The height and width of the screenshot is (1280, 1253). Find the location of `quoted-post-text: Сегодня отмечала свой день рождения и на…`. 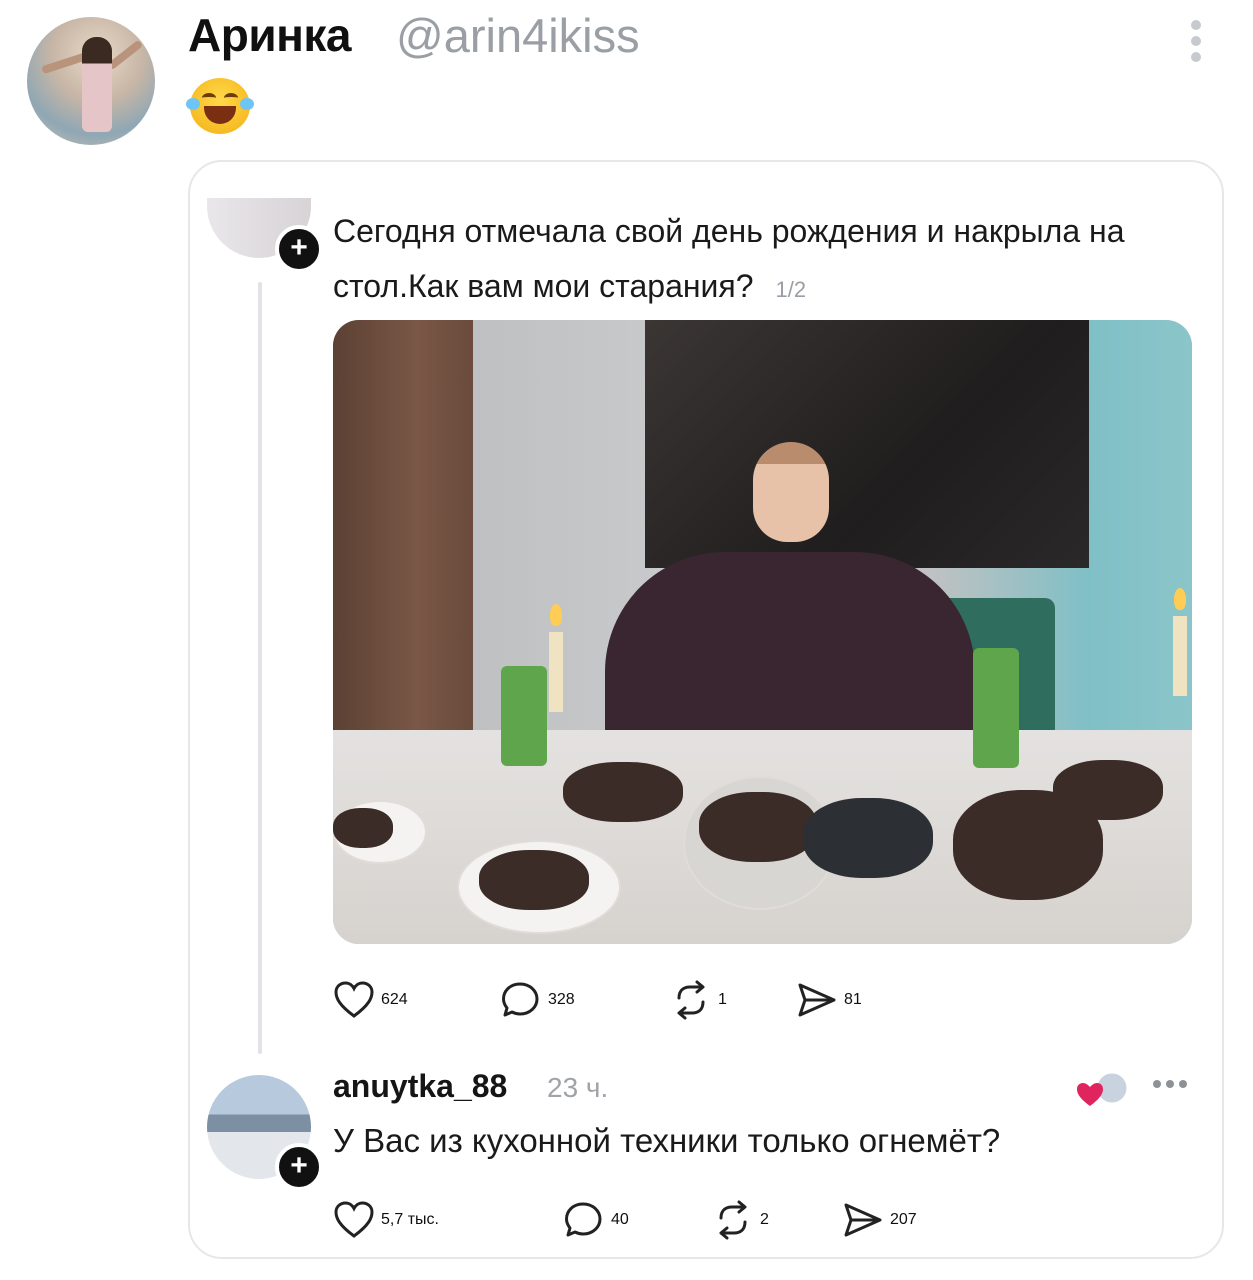

quoted-post-text: Сегодня отмечала свой день рождения и на… is located at coordinates (733, 260).